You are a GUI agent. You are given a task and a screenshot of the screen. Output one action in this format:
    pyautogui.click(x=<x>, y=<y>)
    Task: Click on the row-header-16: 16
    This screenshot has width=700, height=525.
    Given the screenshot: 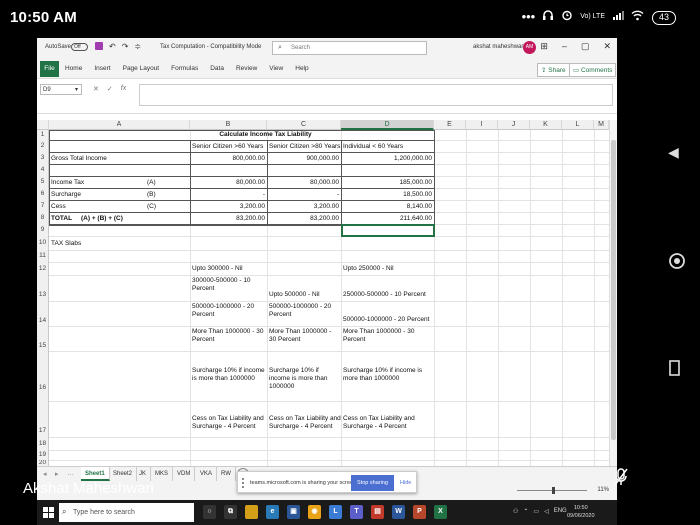 What is the action you would take?
    pyautogui.click(x=43, y=376)
    